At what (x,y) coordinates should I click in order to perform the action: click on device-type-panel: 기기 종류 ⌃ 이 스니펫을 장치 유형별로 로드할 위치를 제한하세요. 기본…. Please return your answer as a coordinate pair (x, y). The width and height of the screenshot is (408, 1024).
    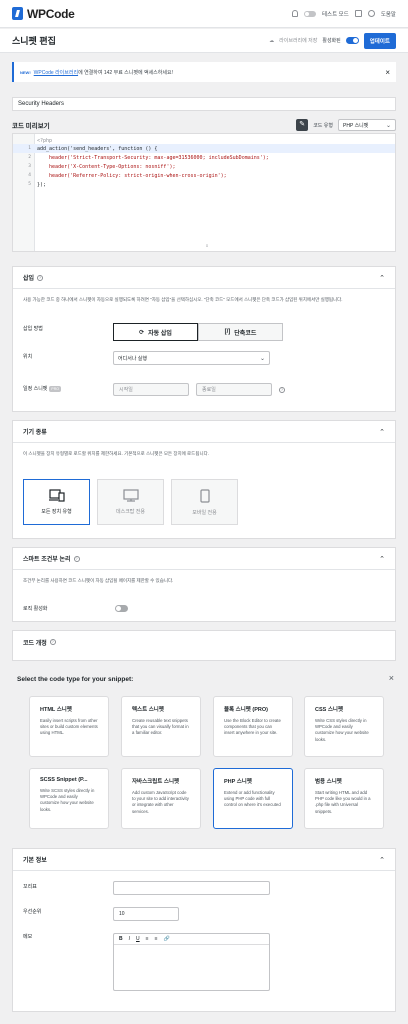
    Looking at the image, I should click on (204, 479).